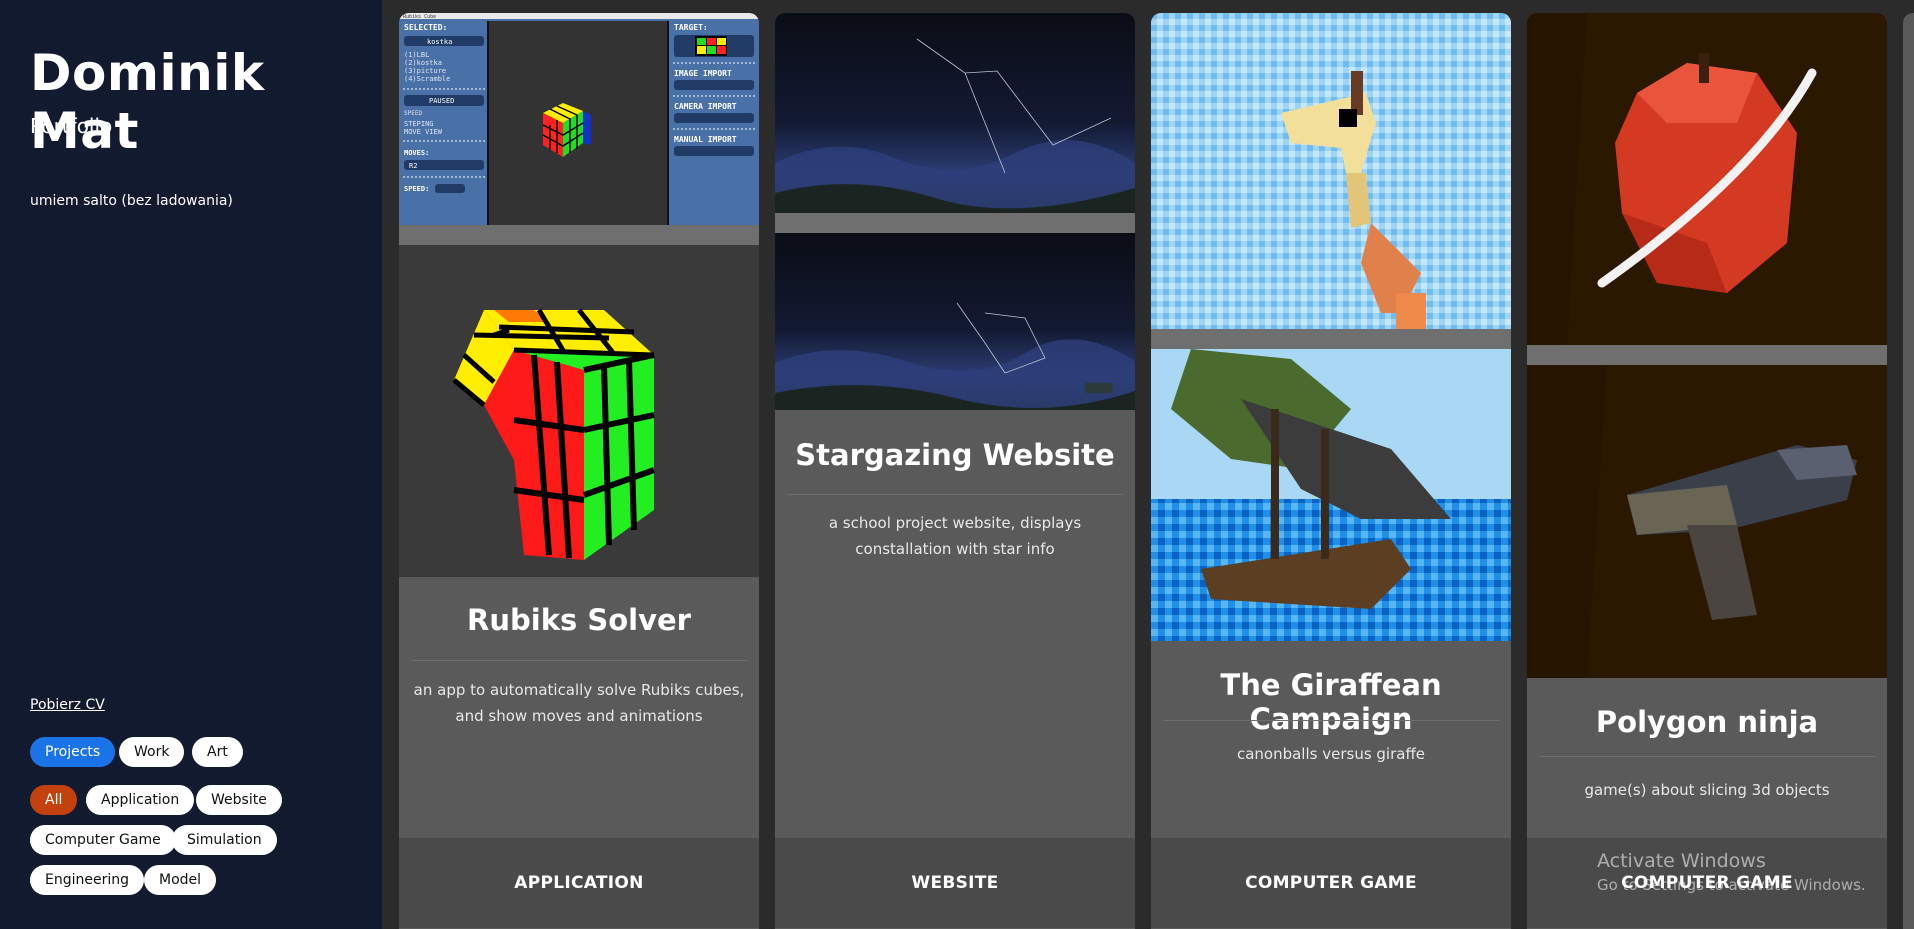 Image resolution: width=1914 pixels, height=929 pixels. Describe the element at coordinates (416, 153) in the screenshot. I see `app-moves-label: MOVES:` at that location.